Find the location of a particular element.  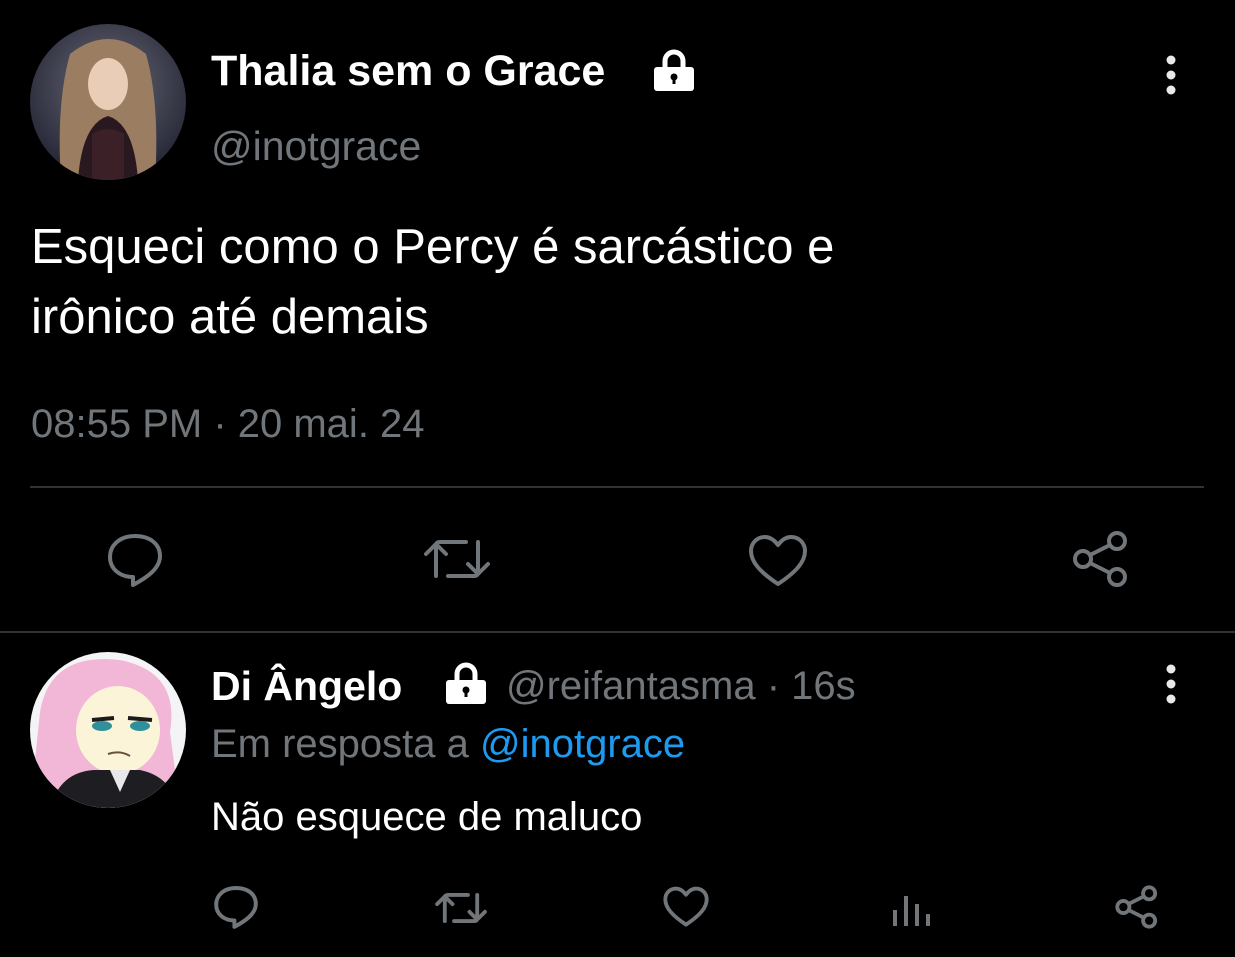

reply-text: Não esquece de maluco is located at coordinates (427, 817).